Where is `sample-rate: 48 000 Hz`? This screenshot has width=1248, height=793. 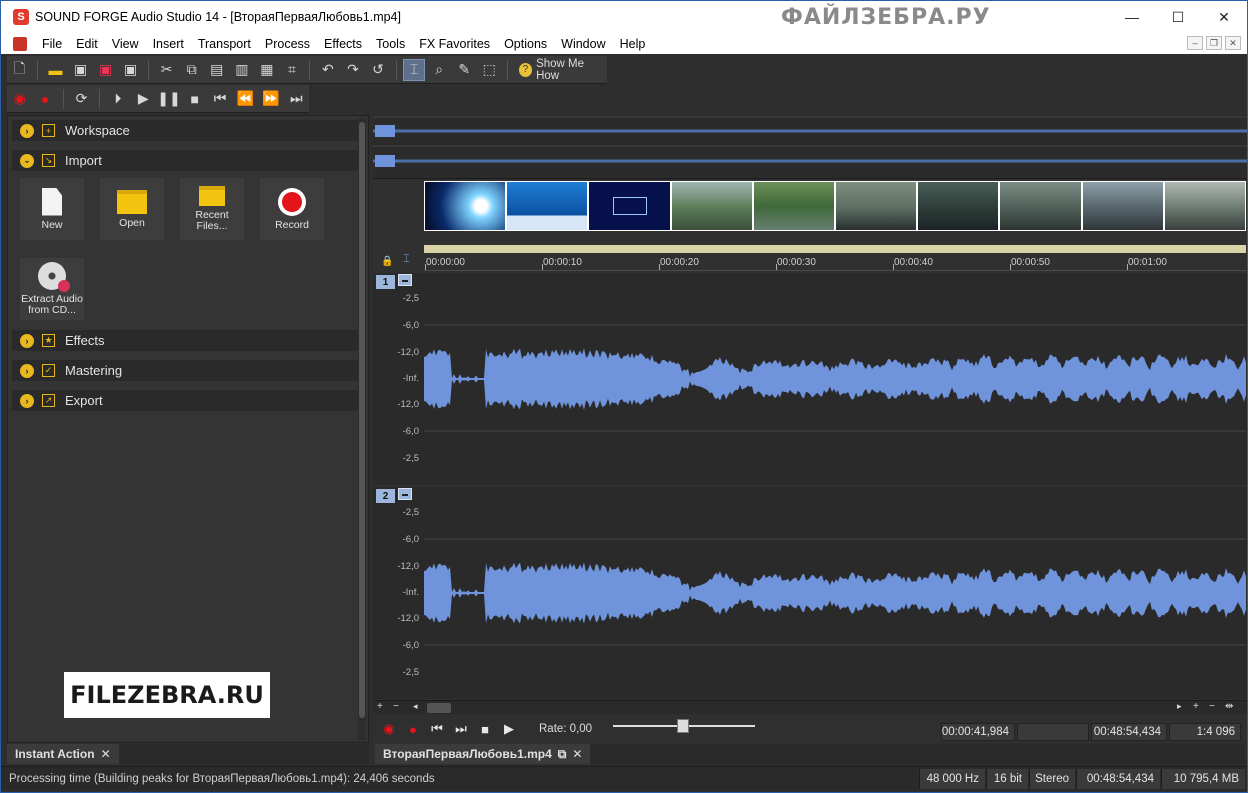
sample-rate: 48 000 Hz is located at coordinates (952, 779).